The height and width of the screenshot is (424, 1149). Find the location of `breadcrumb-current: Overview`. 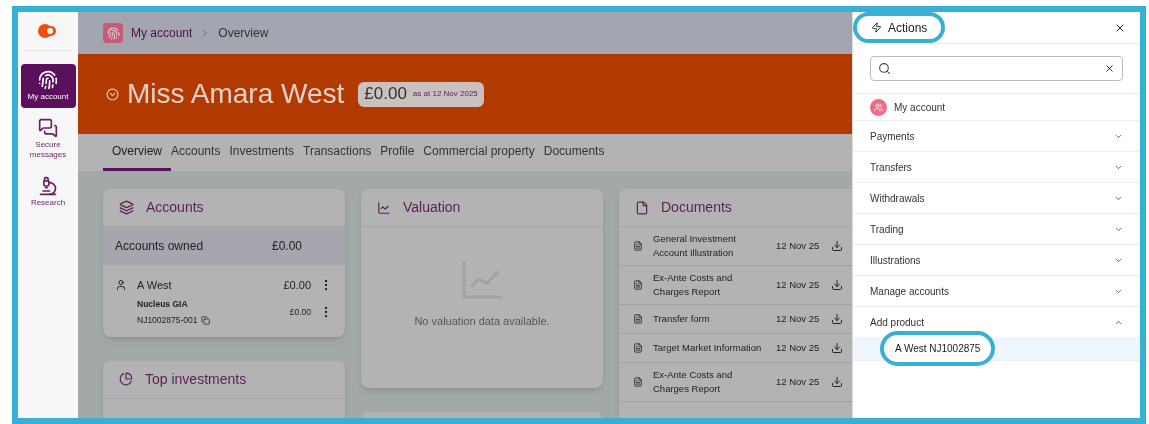

breadcrumb-current: Overview is located at coordinates (243, 33).